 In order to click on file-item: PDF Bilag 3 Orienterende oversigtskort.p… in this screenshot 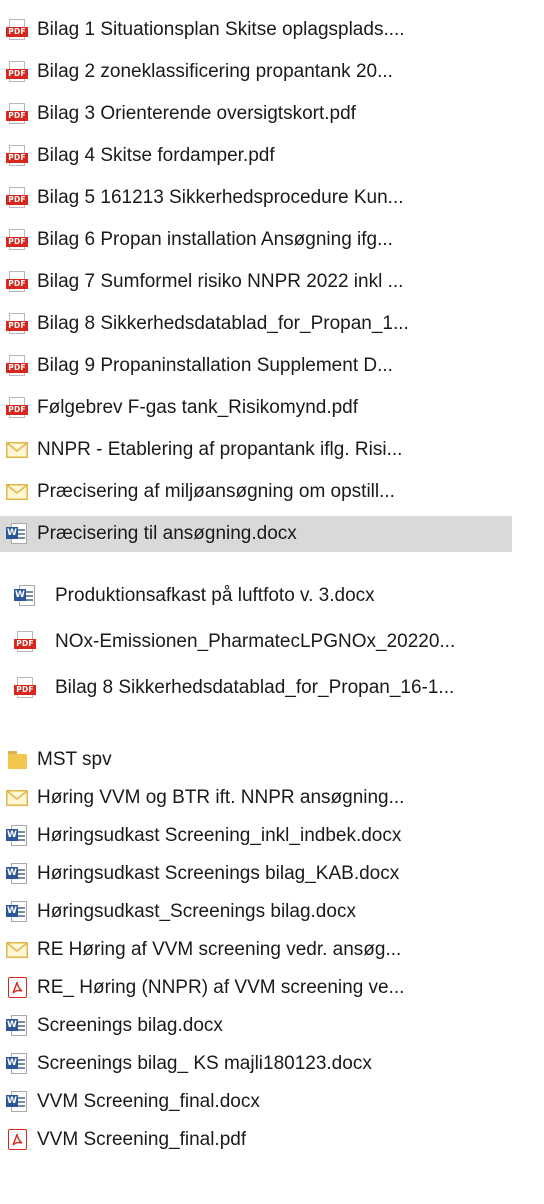, I will do `click(275, 114)`.